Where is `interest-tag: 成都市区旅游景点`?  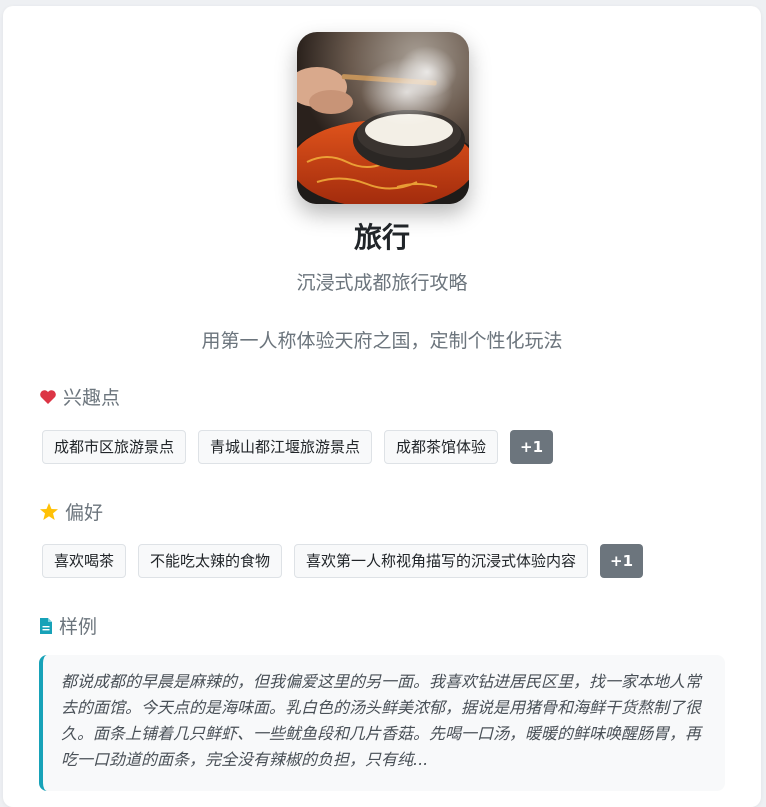
interest-tag: 成都市区旅游景点 is located at coordinates (114, 447).